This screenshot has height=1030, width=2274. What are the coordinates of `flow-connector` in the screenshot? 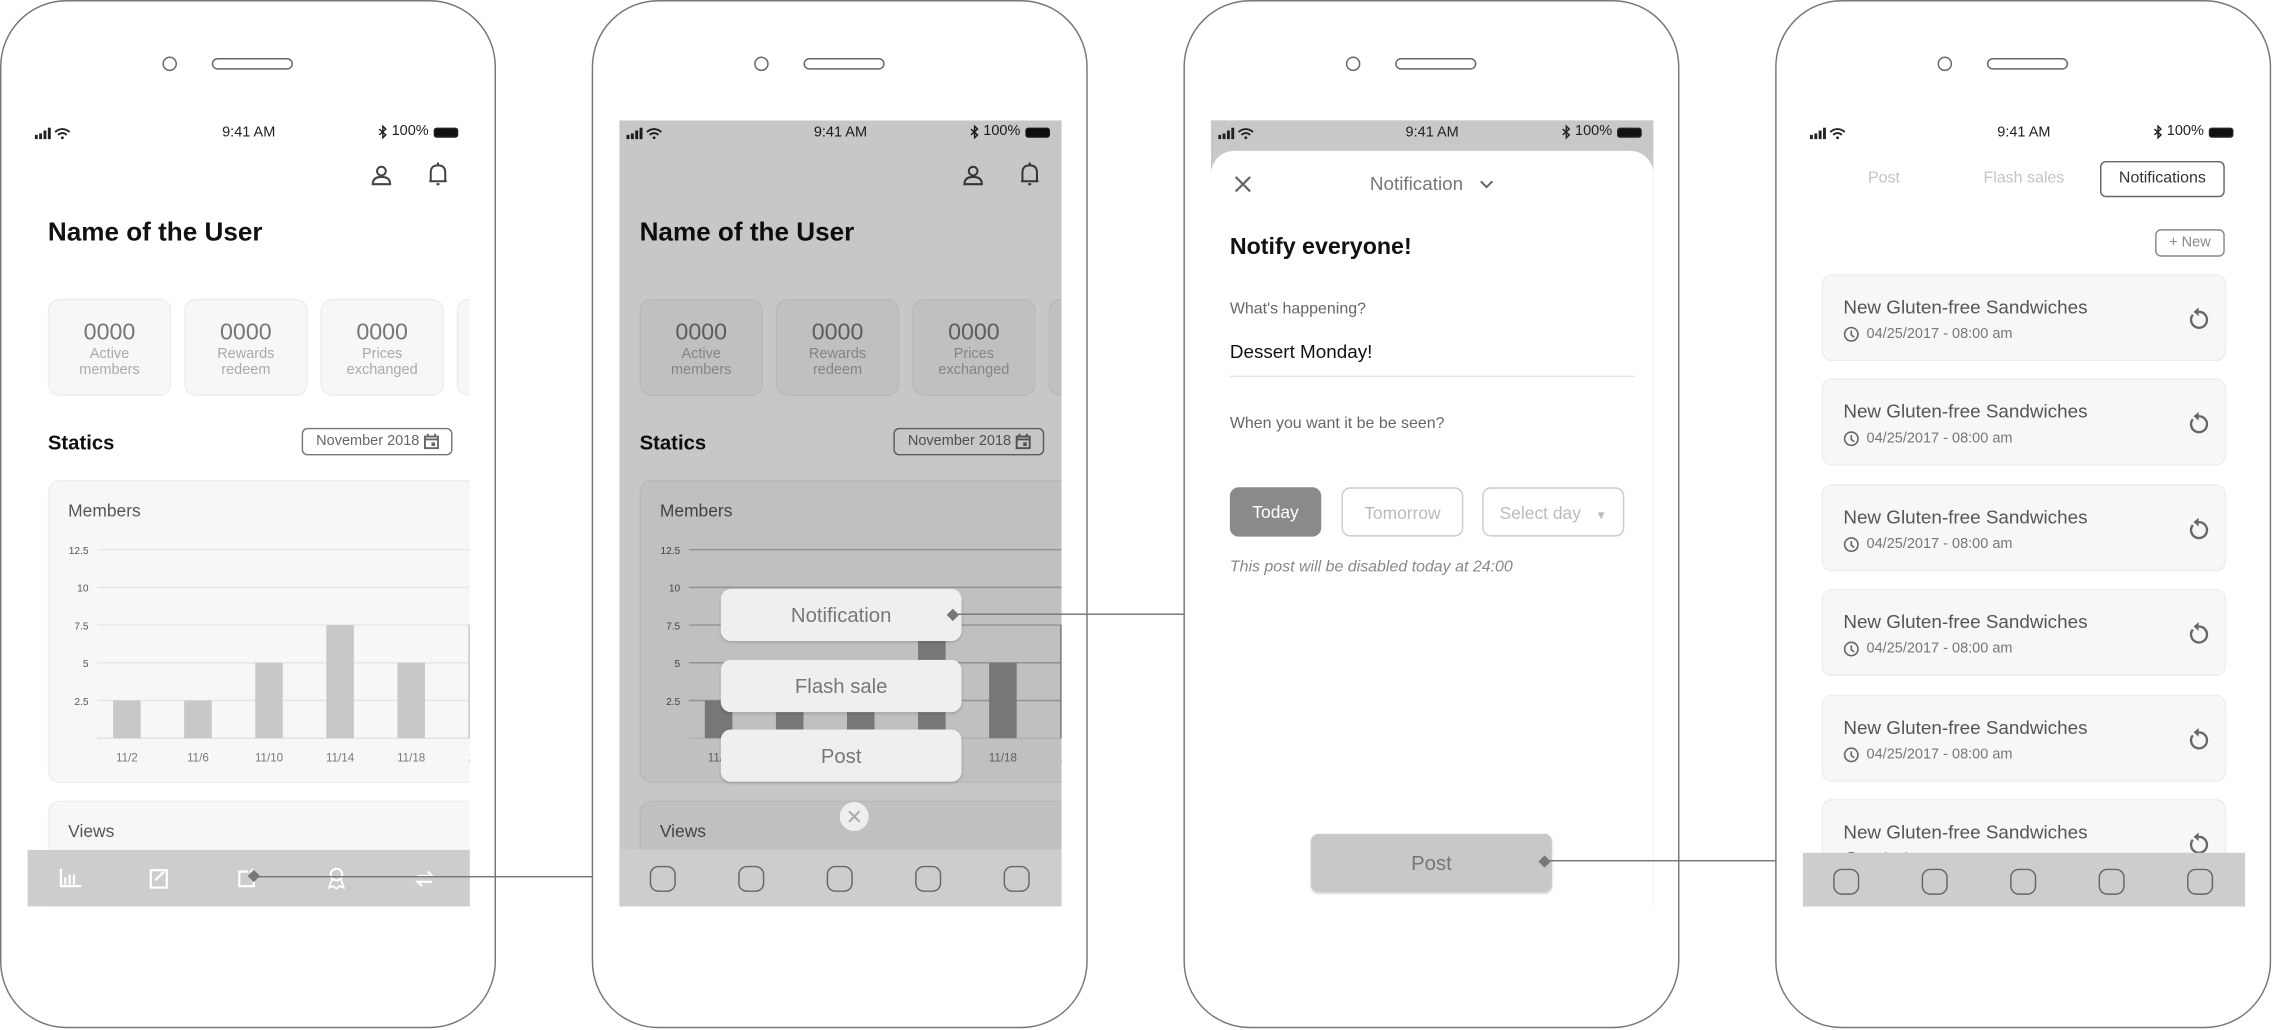 It's located at (423, 876).